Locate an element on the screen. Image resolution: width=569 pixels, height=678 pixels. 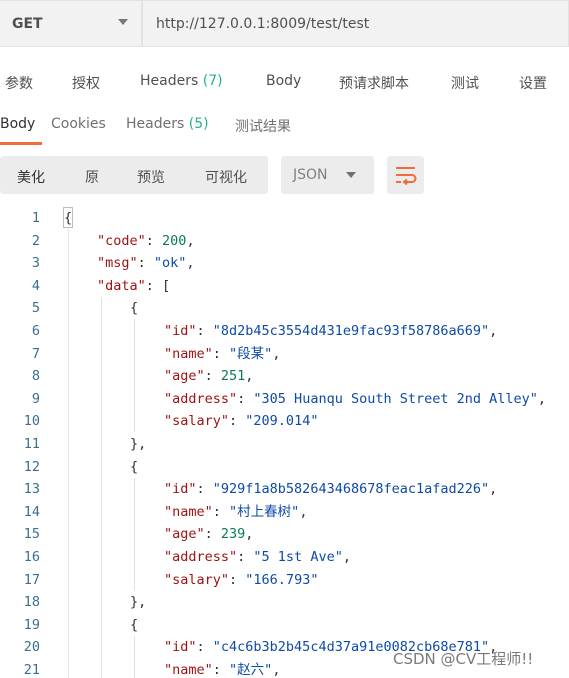
line-number: 2 is located at coordinates (35, 240).